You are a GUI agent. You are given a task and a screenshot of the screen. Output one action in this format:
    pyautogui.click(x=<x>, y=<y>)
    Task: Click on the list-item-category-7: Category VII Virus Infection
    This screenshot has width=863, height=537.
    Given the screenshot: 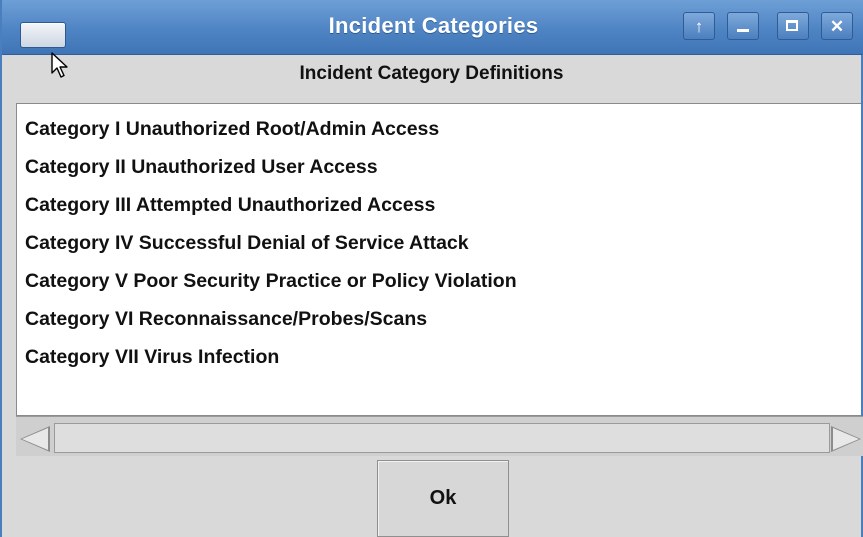 What is the action you would take?
    pyautogui.click(x=152, y=357)
    